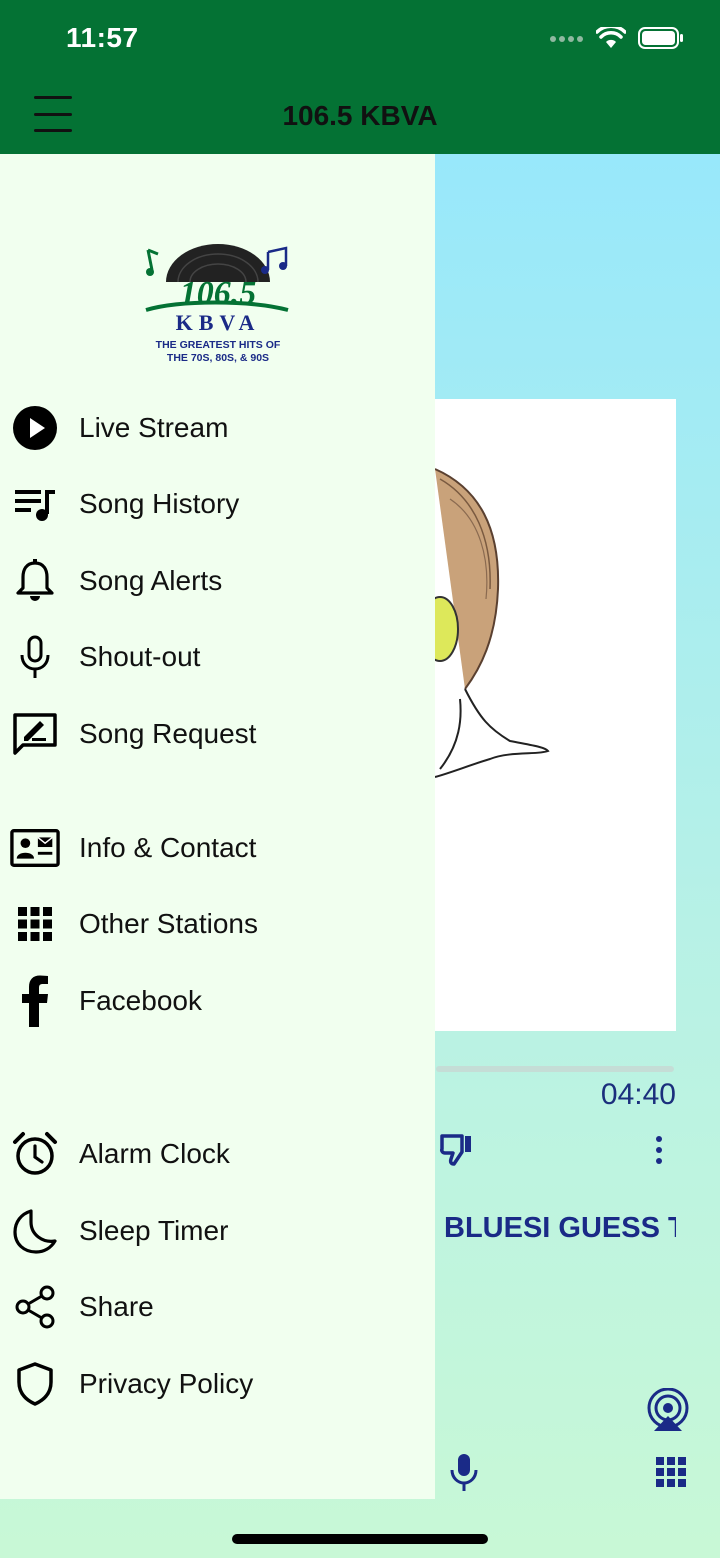  What do you see at coordinates (555, 1069) in the screenshot?
I see `playback-progress-bar` at bounding box center [555, 1069].